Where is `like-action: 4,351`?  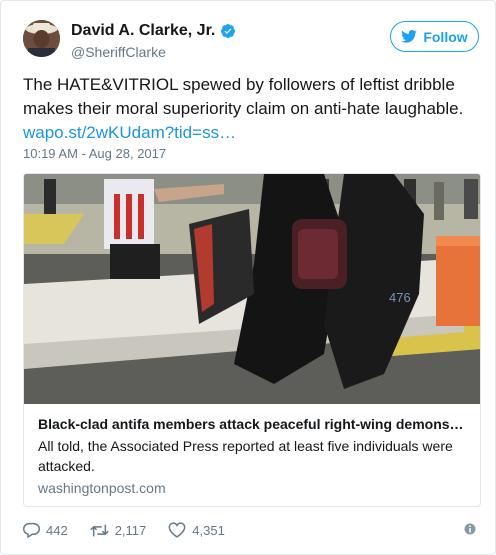
like-action: 4,351 is located at coordinates (196, 530).